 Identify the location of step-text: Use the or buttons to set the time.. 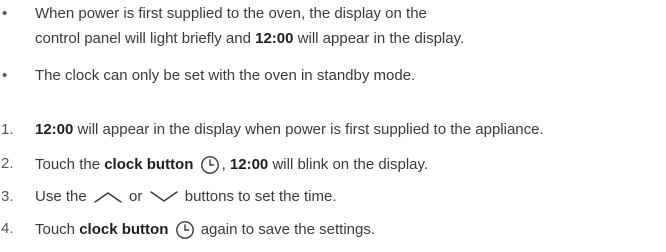
(186, 196).